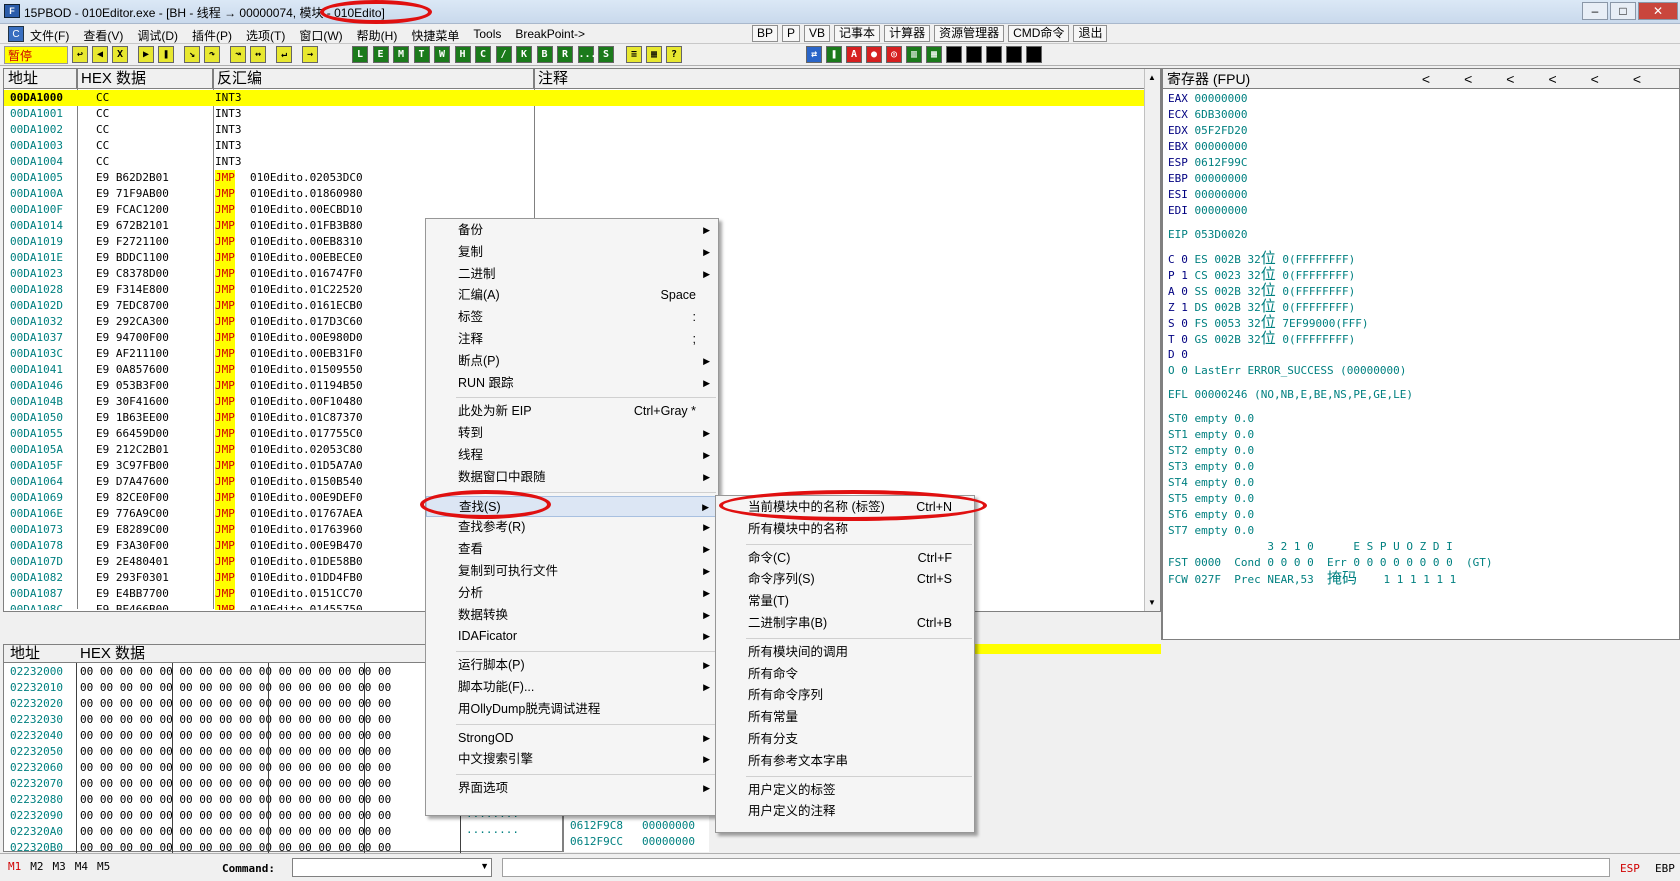 The height and width of the screenshot is (881, 1680). What do you see at coordinates (112, 654) in the screenshot?
I see `dump-col-hex: HEX 数据` at bounding box center [112, 654].